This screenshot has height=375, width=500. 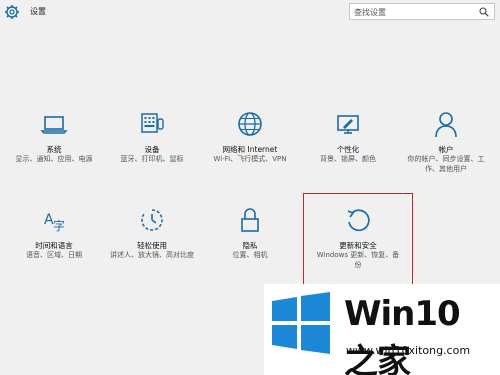 I want to click on lock-icon, so click(x=250, y=220).